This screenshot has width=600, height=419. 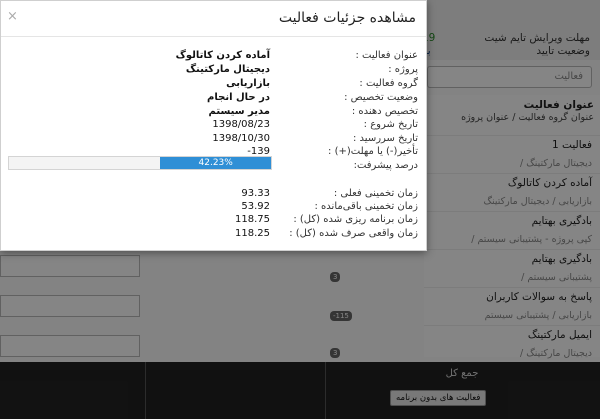 What do you see at coordinates (384, 111) in the screenshot?
I see `field-label: تخصیص دهنده :` at bounding box center [384, 111].